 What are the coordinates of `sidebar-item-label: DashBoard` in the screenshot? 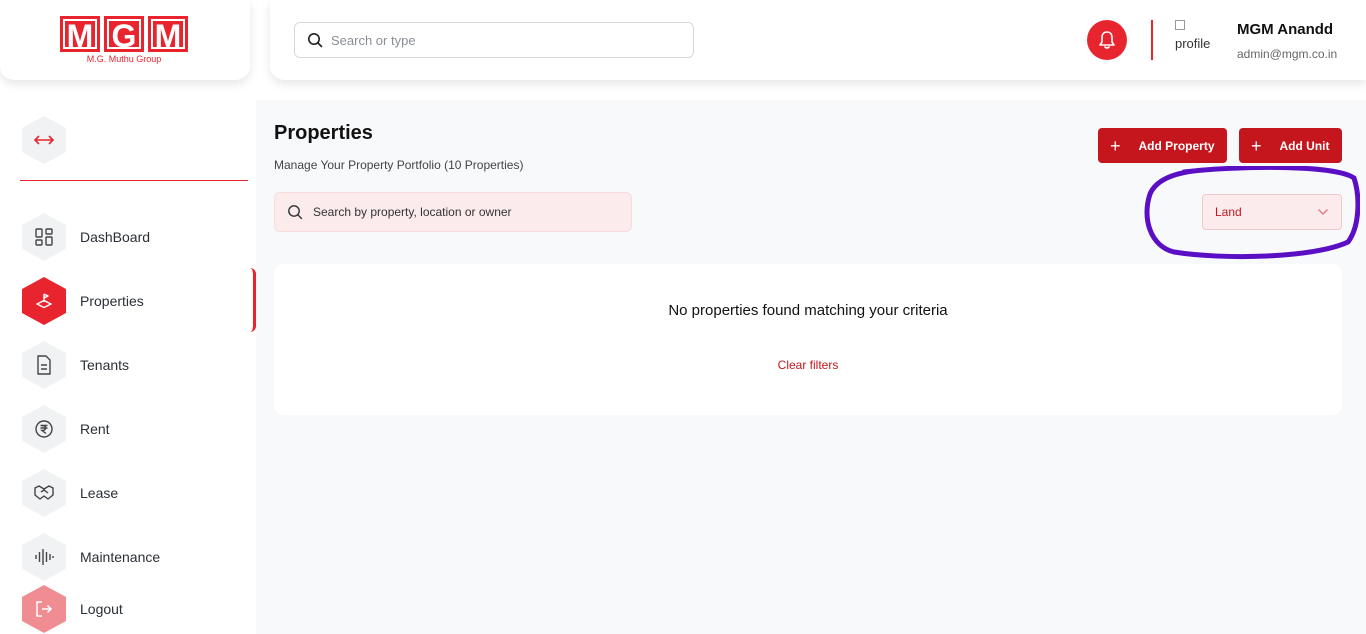 It's located at (115, 237).